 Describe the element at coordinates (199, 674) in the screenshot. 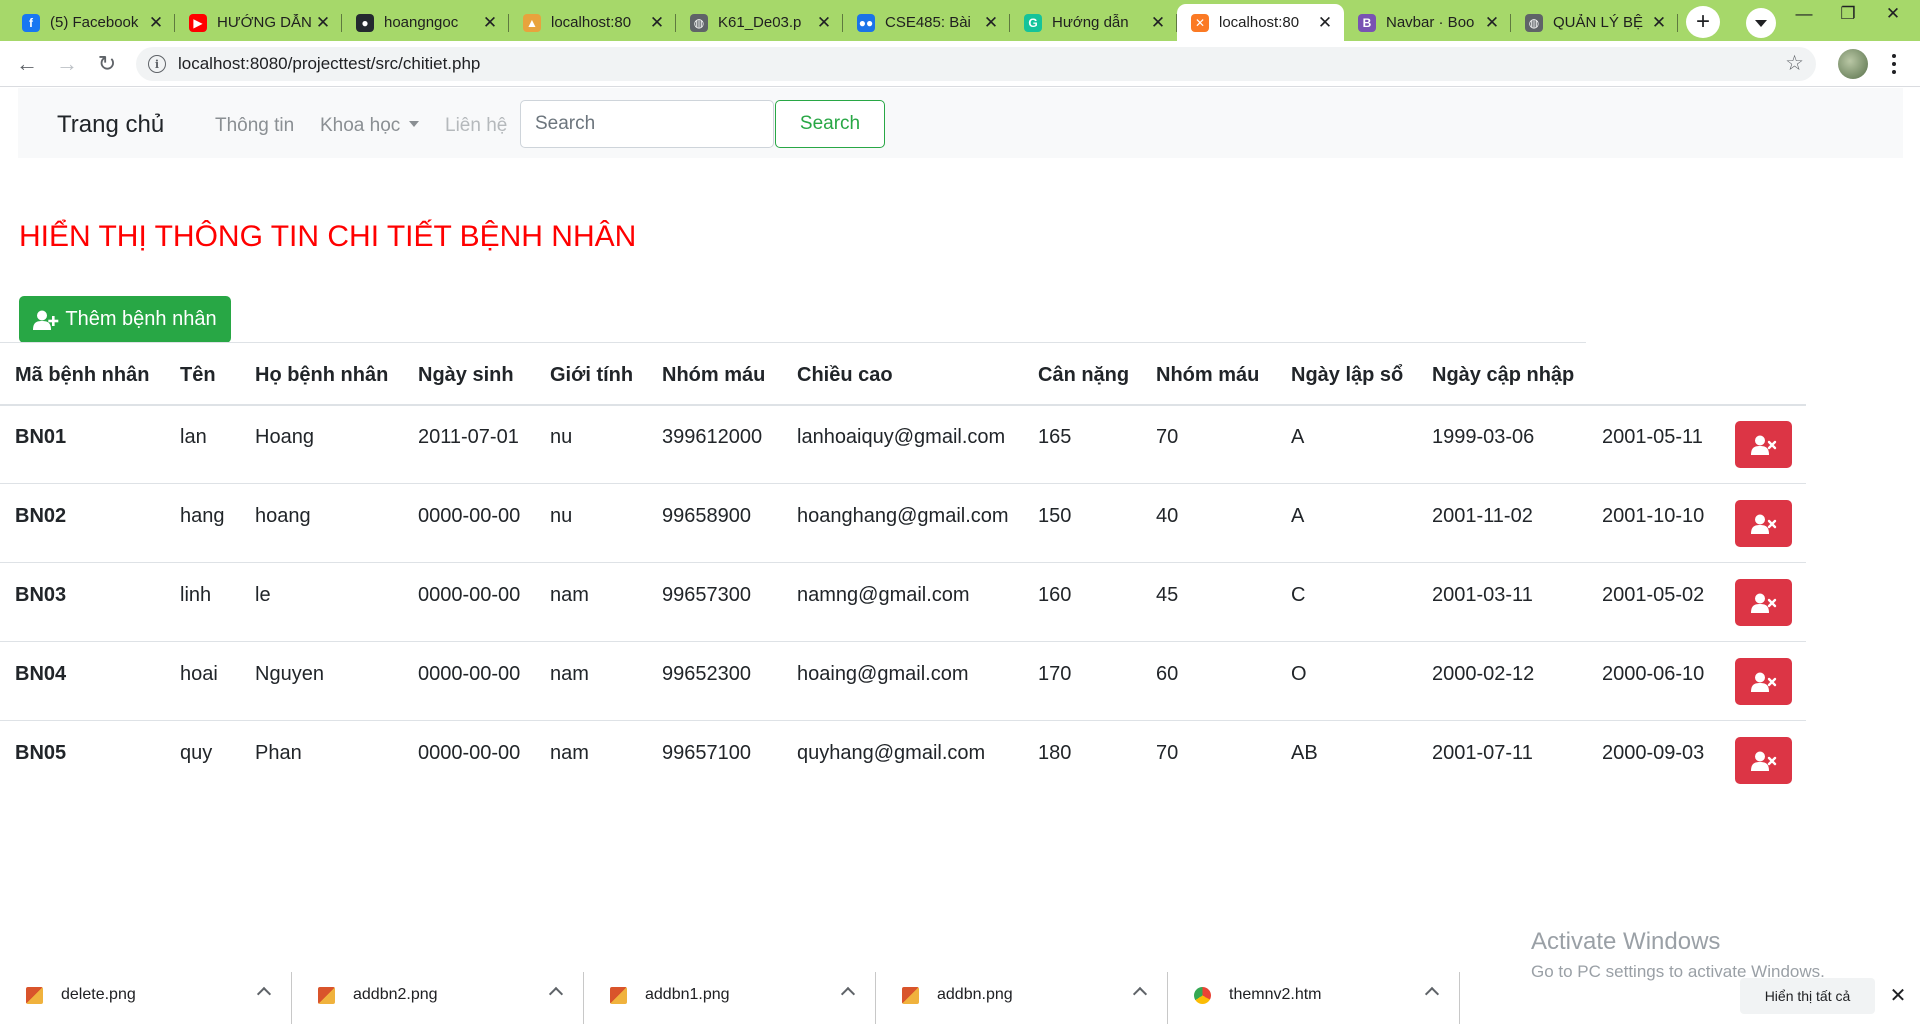

I see `table-cell: hoai` at that location.